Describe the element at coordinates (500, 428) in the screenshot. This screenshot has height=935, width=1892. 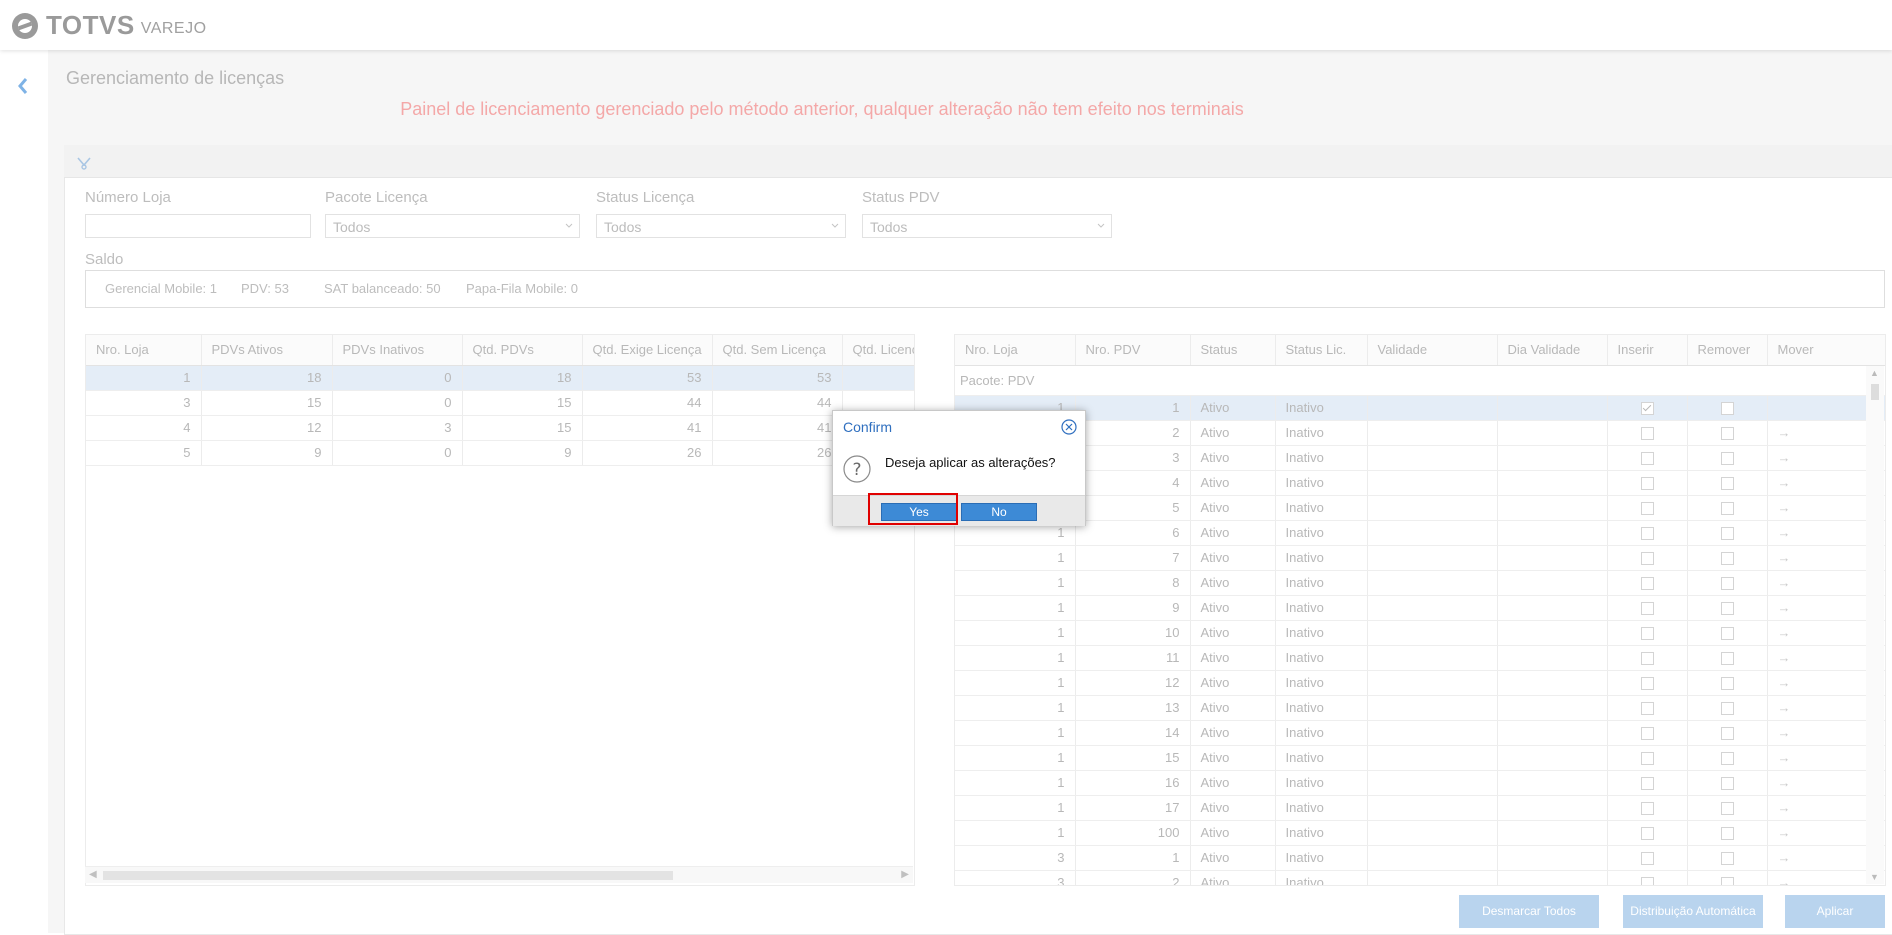
I see `table-row: 4 12 3 15 41 41` at that location.